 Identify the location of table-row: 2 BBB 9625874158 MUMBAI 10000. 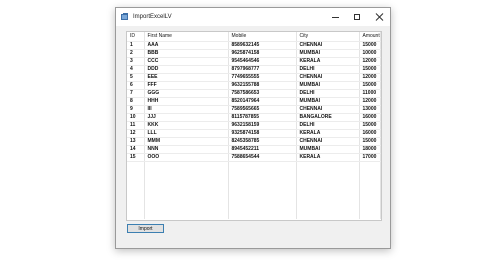
(254, 53).